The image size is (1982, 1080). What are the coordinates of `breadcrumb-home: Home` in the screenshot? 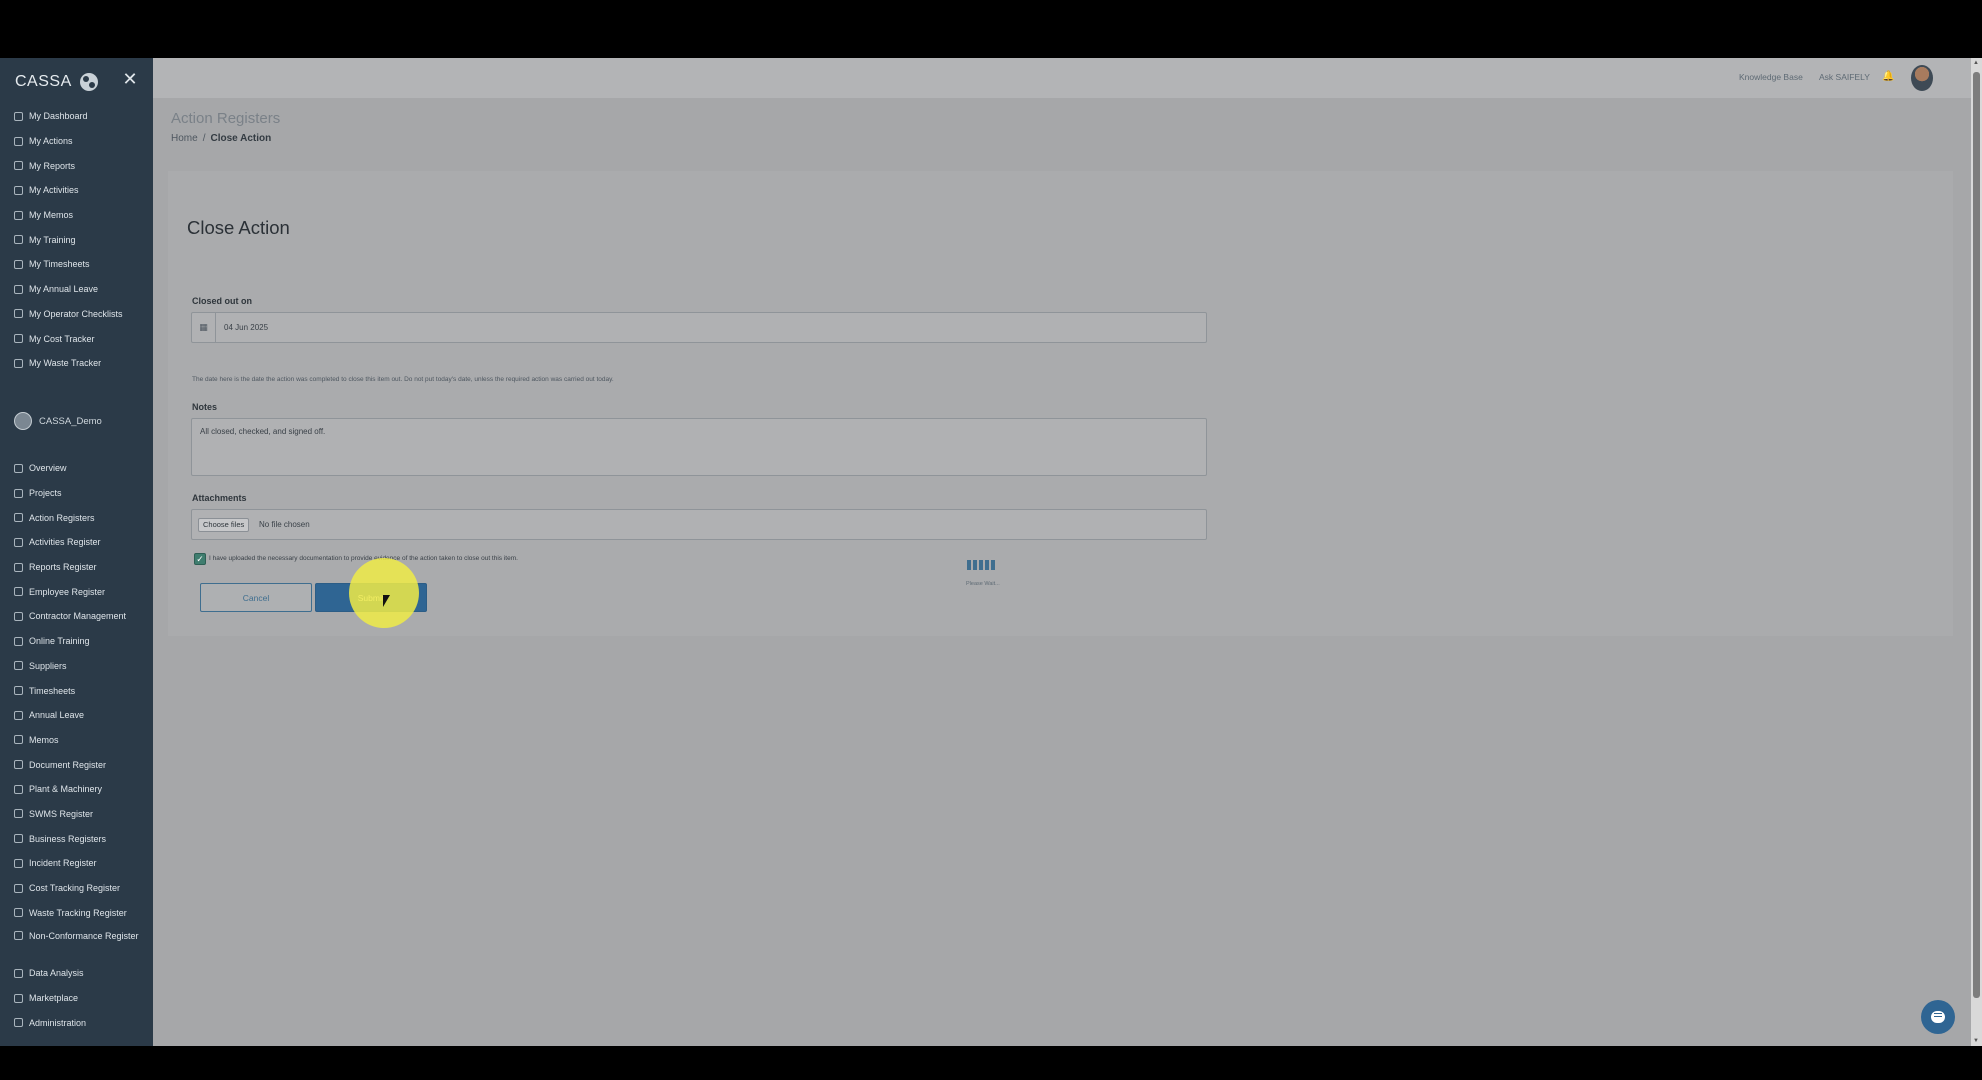 It's located at (184, 138).